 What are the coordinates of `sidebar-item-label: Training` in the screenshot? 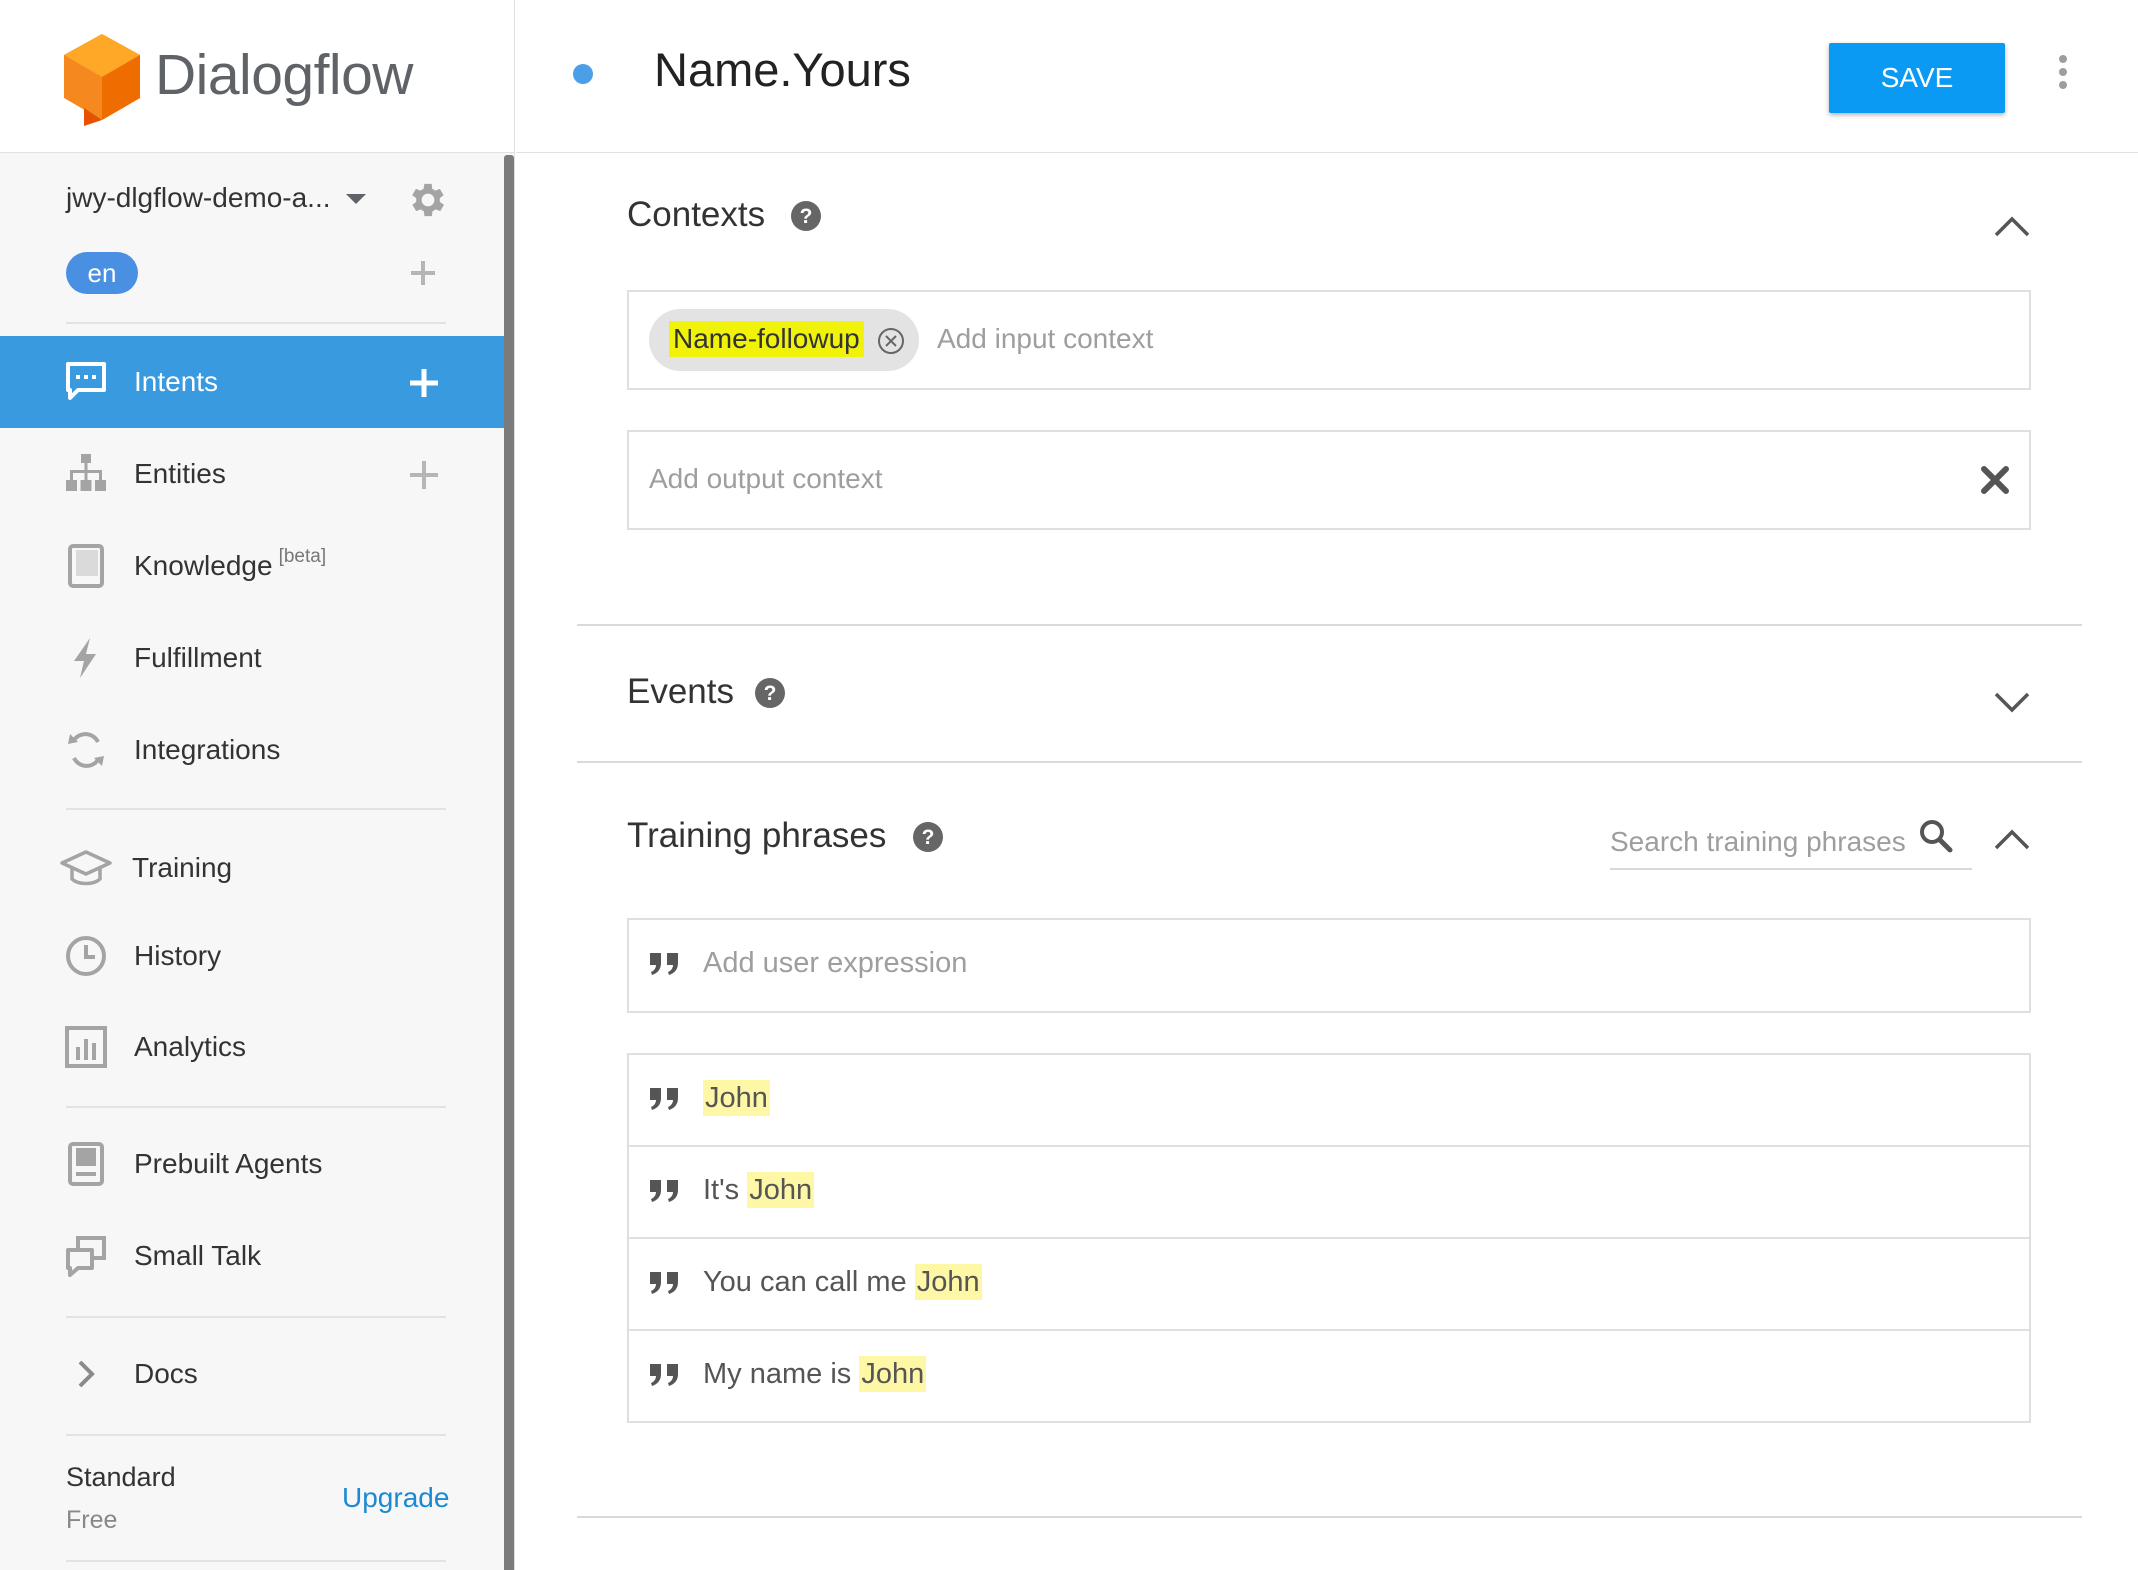 It's located at (182, 867).